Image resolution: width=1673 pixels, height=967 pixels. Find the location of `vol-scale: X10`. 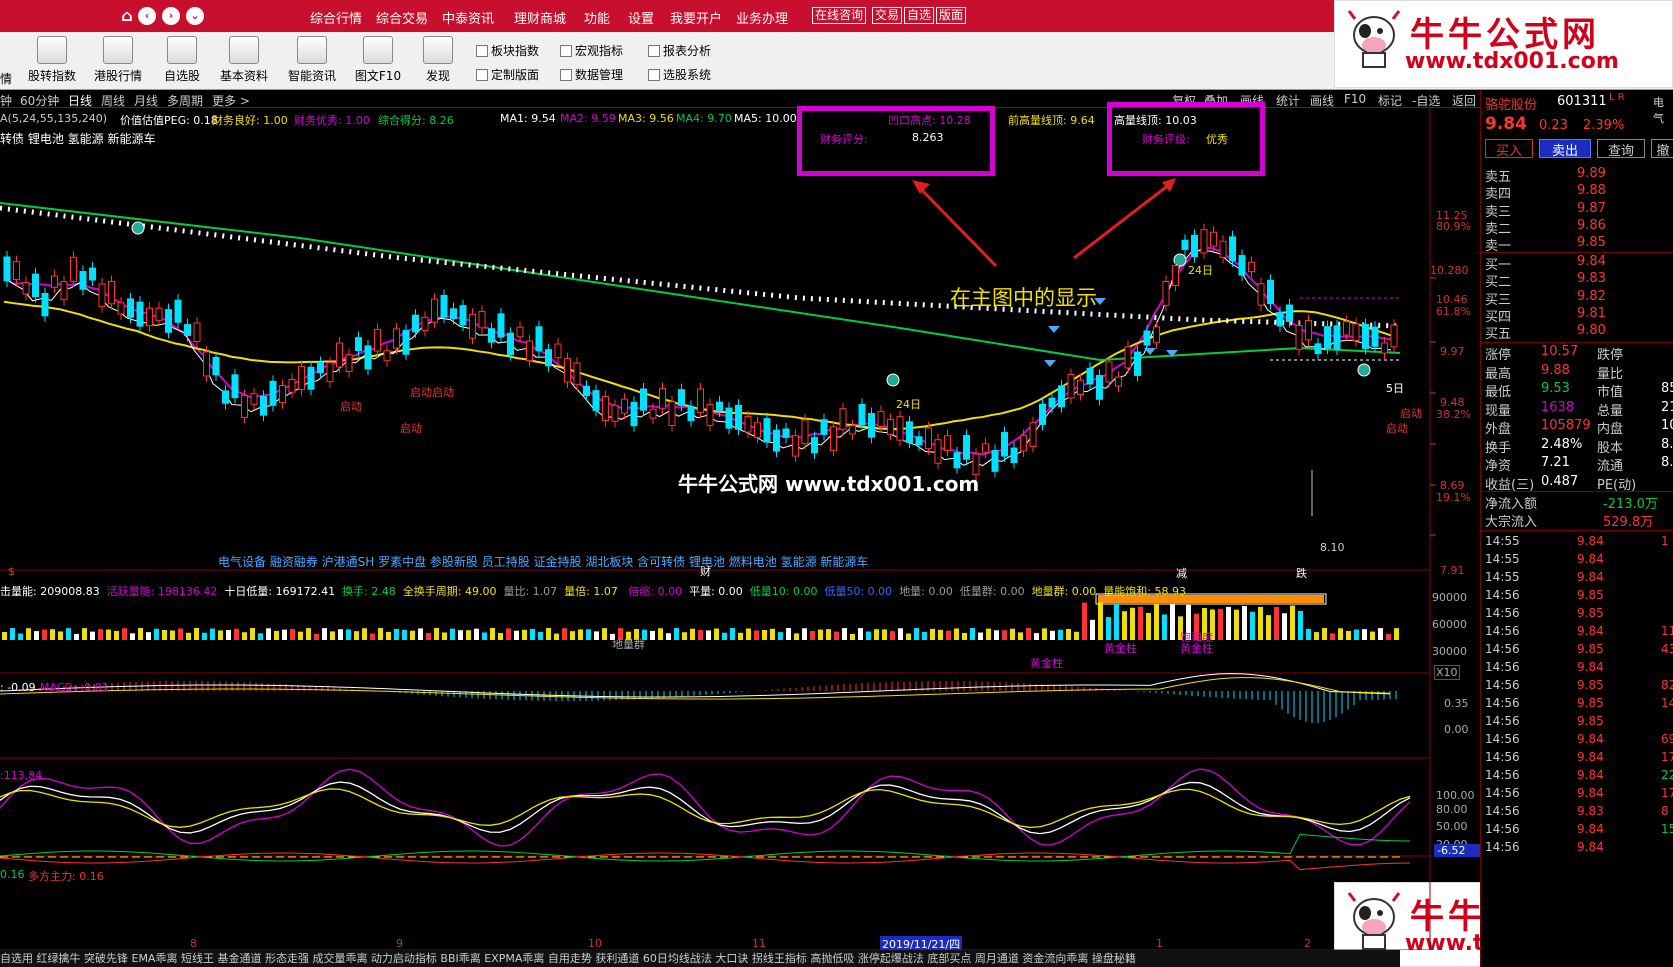

vol-scale: X10 is located at coordinates (1447, 672).